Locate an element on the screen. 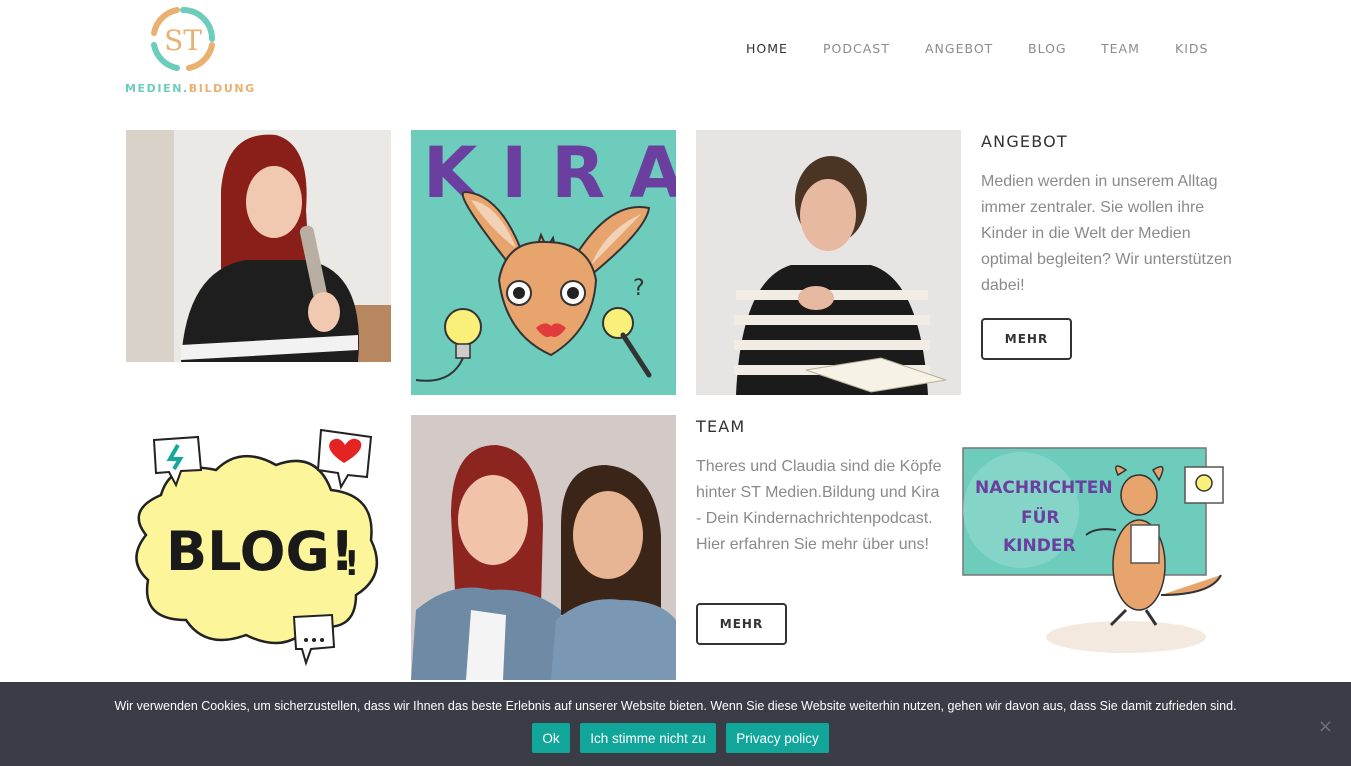 This screenshot has width=1351, height=766. angebot-heading: ANGEBOT is located at coordinates (1024, 141).